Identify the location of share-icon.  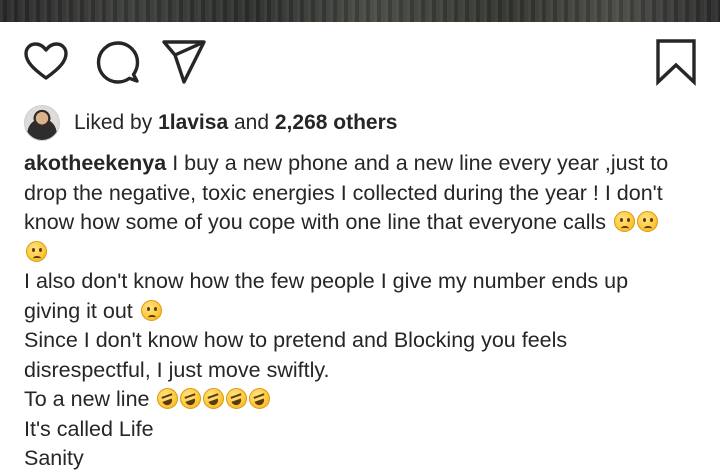
(184, 62).